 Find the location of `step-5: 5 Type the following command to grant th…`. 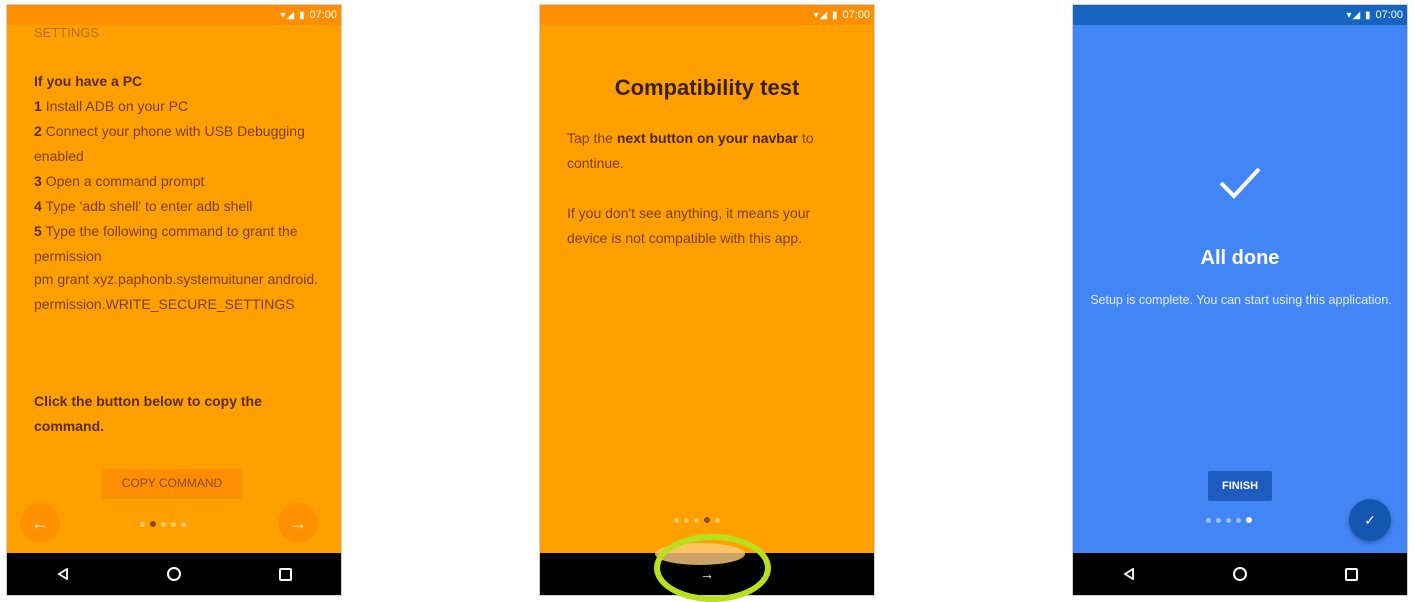

step-5: 5 Type the following command to grant th… is located at coordinates (166, 243).